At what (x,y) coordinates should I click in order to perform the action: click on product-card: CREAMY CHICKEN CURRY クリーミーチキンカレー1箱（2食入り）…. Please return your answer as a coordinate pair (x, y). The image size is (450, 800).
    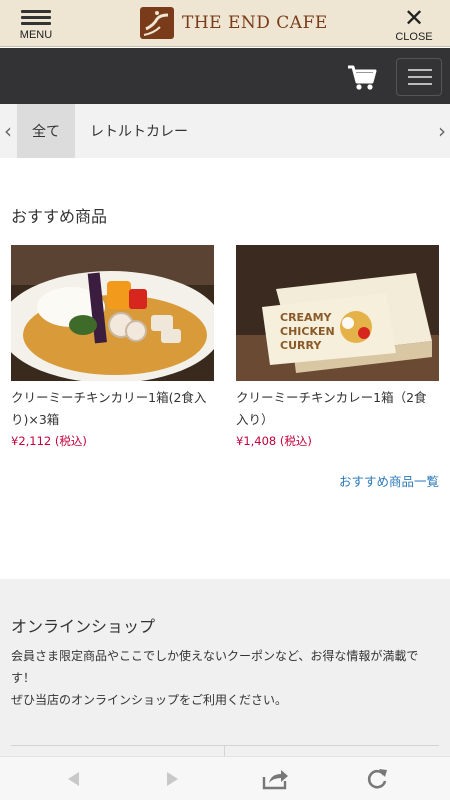
    Looking at the image, I should click on (337, 347).